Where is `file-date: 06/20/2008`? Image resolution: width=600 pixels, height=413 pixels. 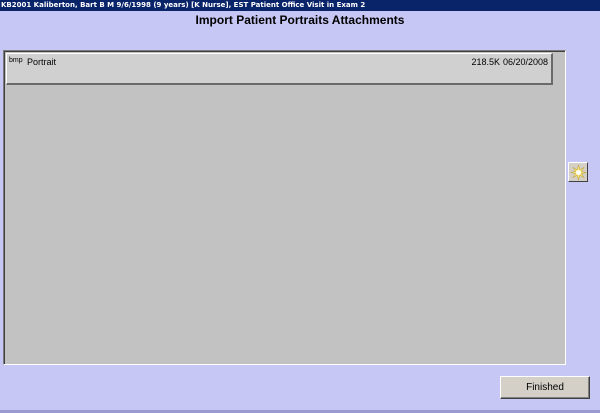
file-date: 06/20/2008 is located at coordinates (525, 62).